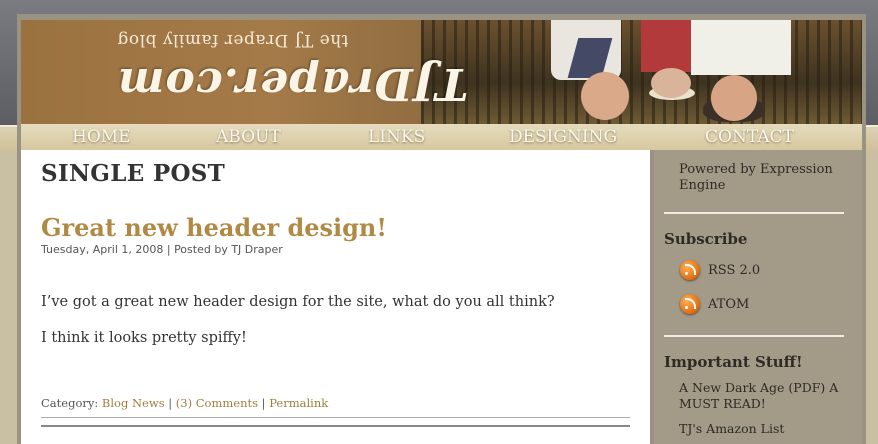 This screenshot has width=878, height=444. Describe the element at coordinates (233, 40) in the screenshot. I see `site-tagline: the TJ Draper family blog` at that location.